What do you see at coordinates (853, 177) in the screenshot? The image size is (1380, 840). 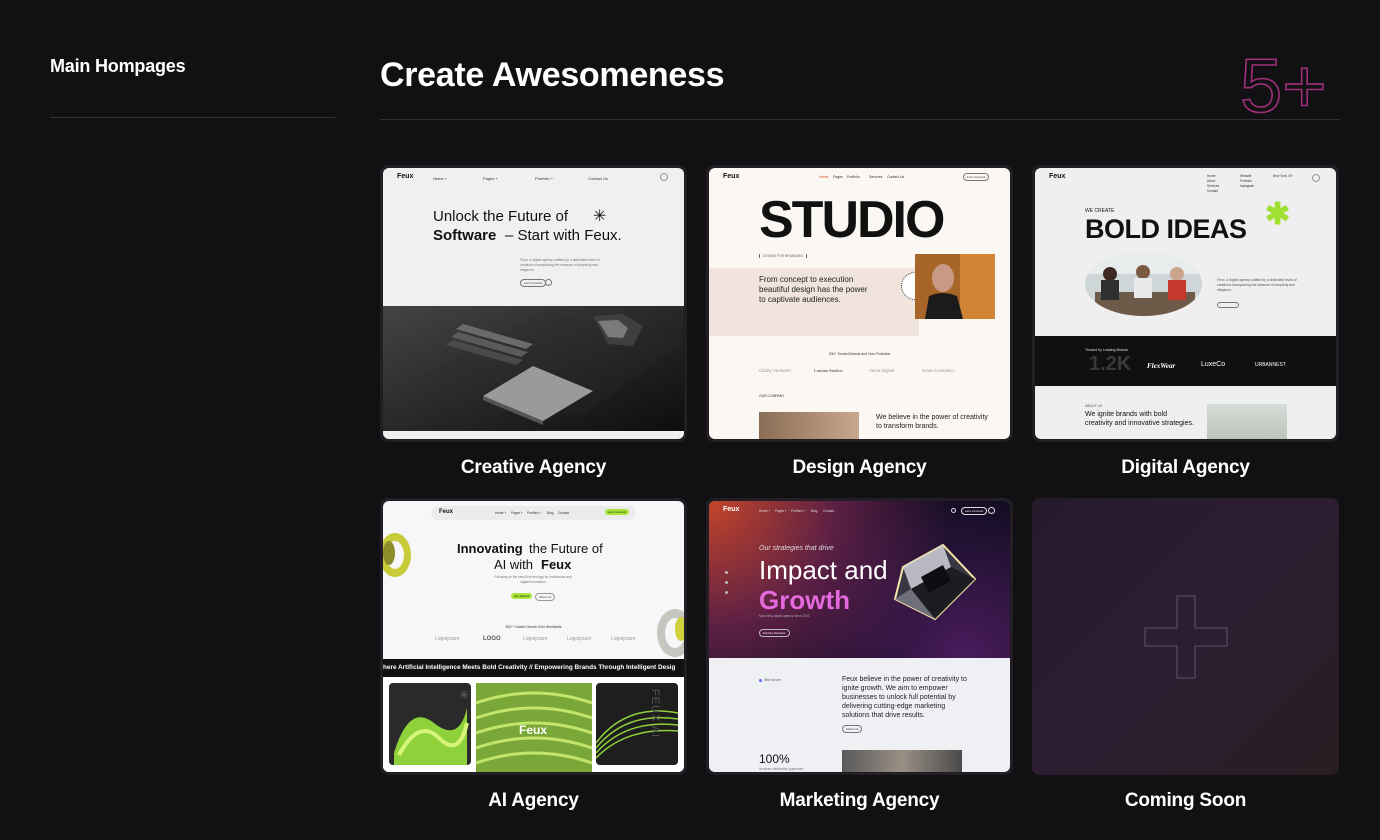 I see `nav-item: Portfolio` at bounding box center [853, 177].